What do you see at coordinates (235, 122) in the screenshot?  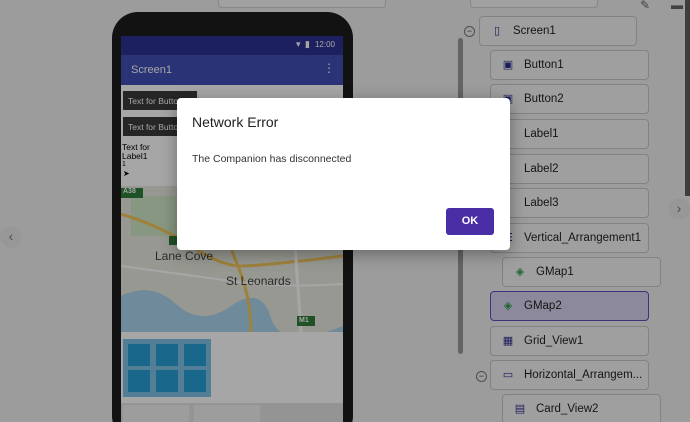 I see `dialog-title: Network Error` at bounding box center [235, 122].